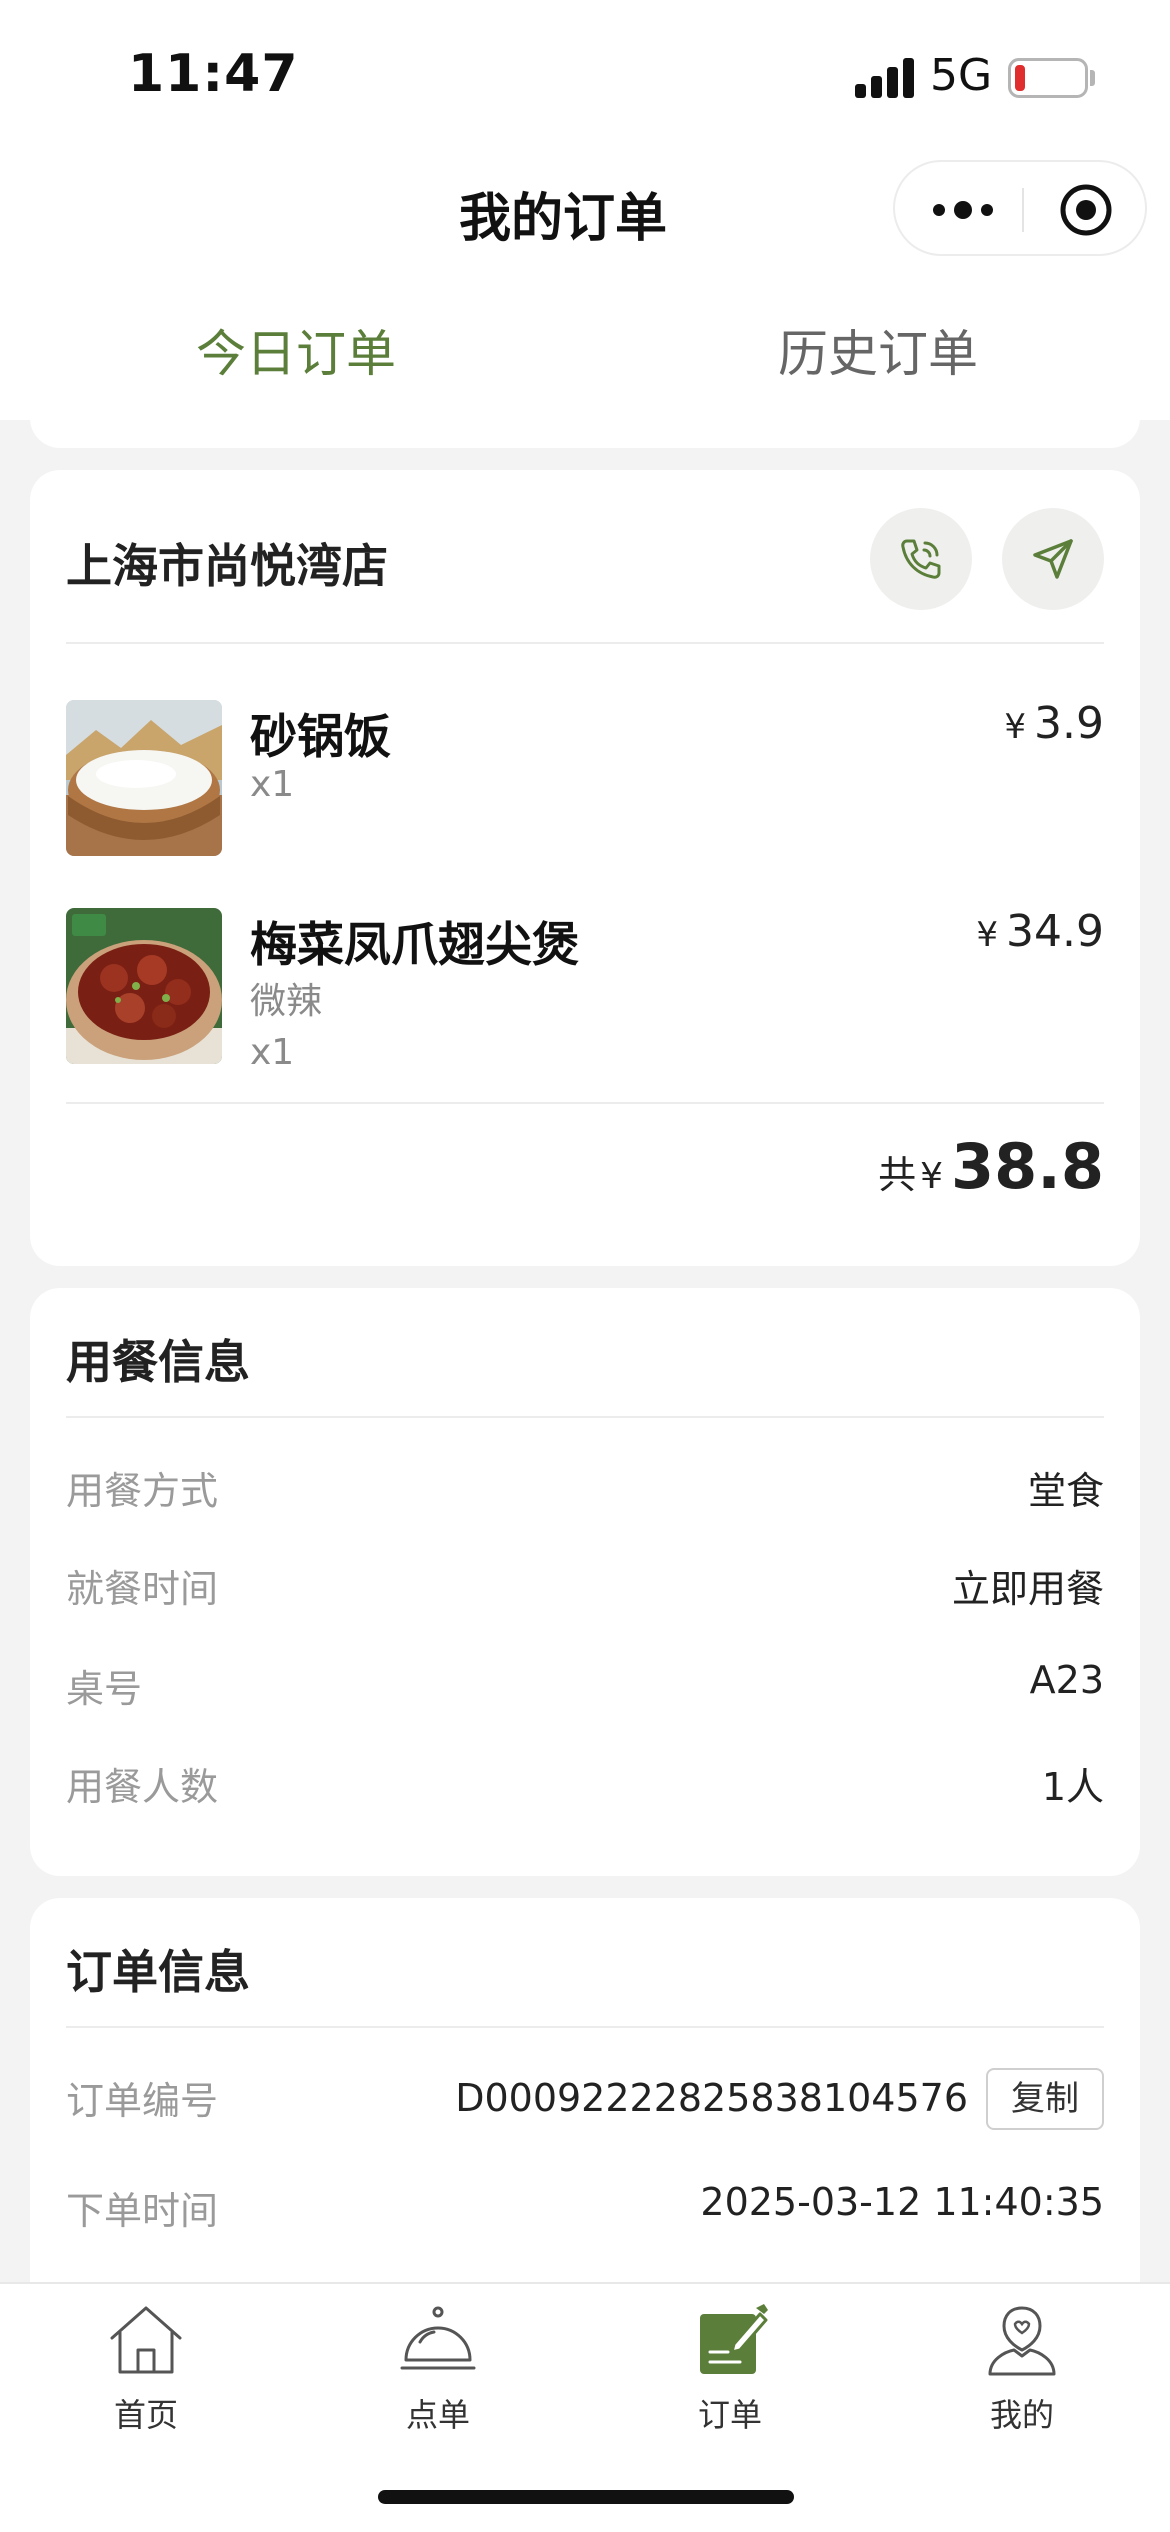 The image size is (1170, 2532). I want to click on meal-info-divider, so click(585, 1417).